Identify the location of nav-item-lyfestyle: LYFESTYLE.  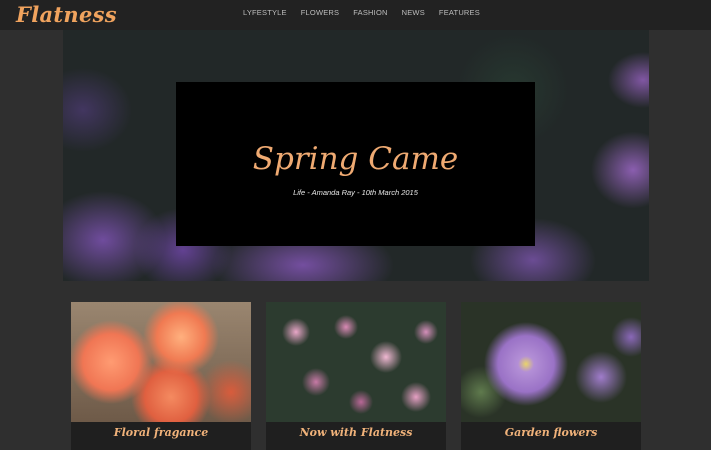
(265, 14).